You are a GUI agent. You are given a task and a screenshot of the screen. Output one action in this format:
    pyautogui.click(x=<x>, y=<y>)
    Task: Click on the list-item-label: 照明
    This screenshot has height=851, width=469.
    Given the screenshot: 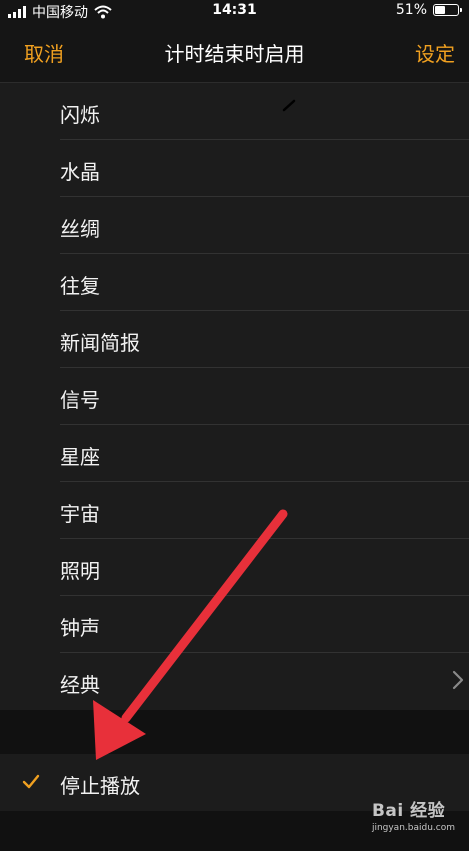 What is the action you would take?
    pyautogui.click(x=80, y=571)
    